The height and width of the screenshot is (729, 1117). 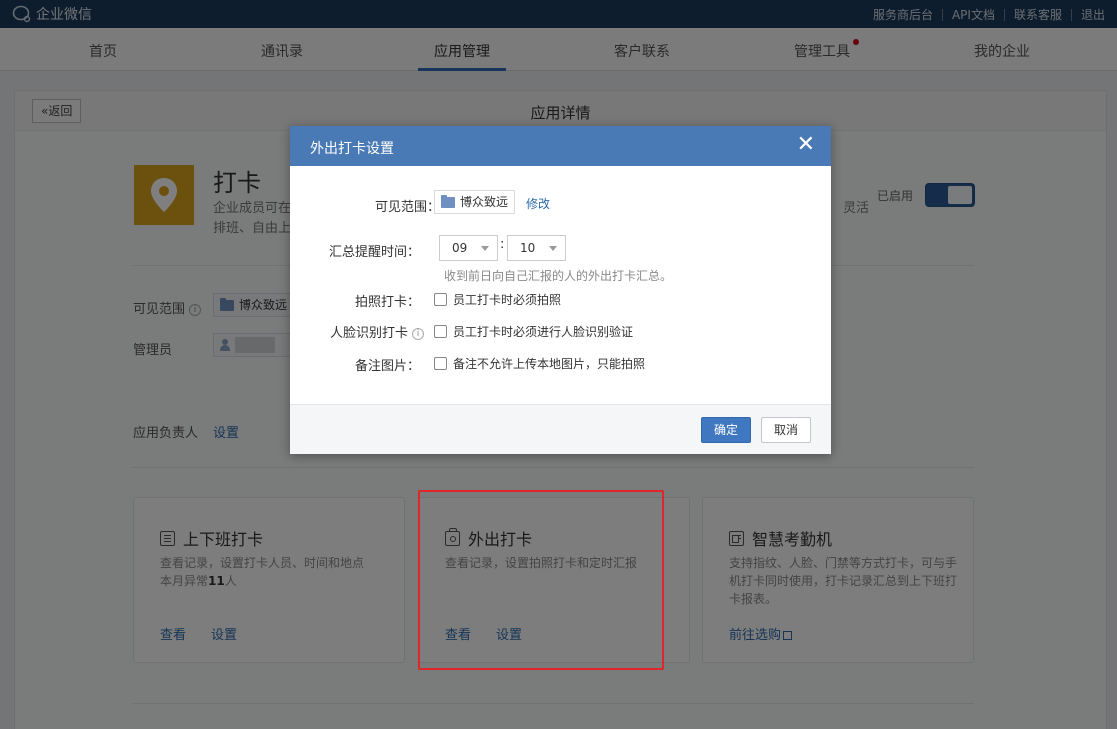 What do you see at coordinates (806, 145) in the screenshot?
I see `close-icon: ✕` at bounding box center [806, 145].